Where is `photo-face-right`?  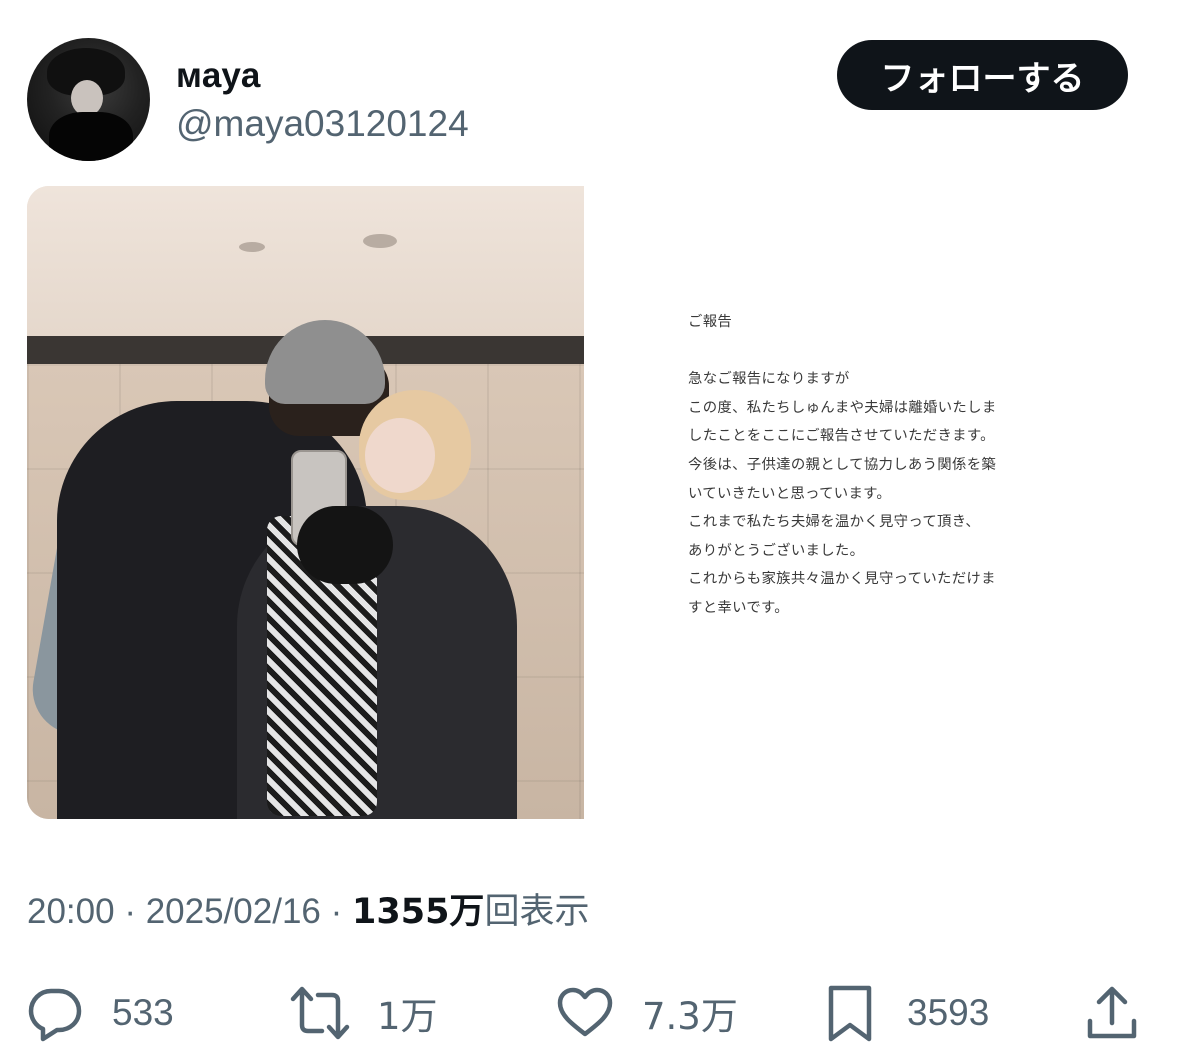 photo-face-right is located at coordinates (400, 455).